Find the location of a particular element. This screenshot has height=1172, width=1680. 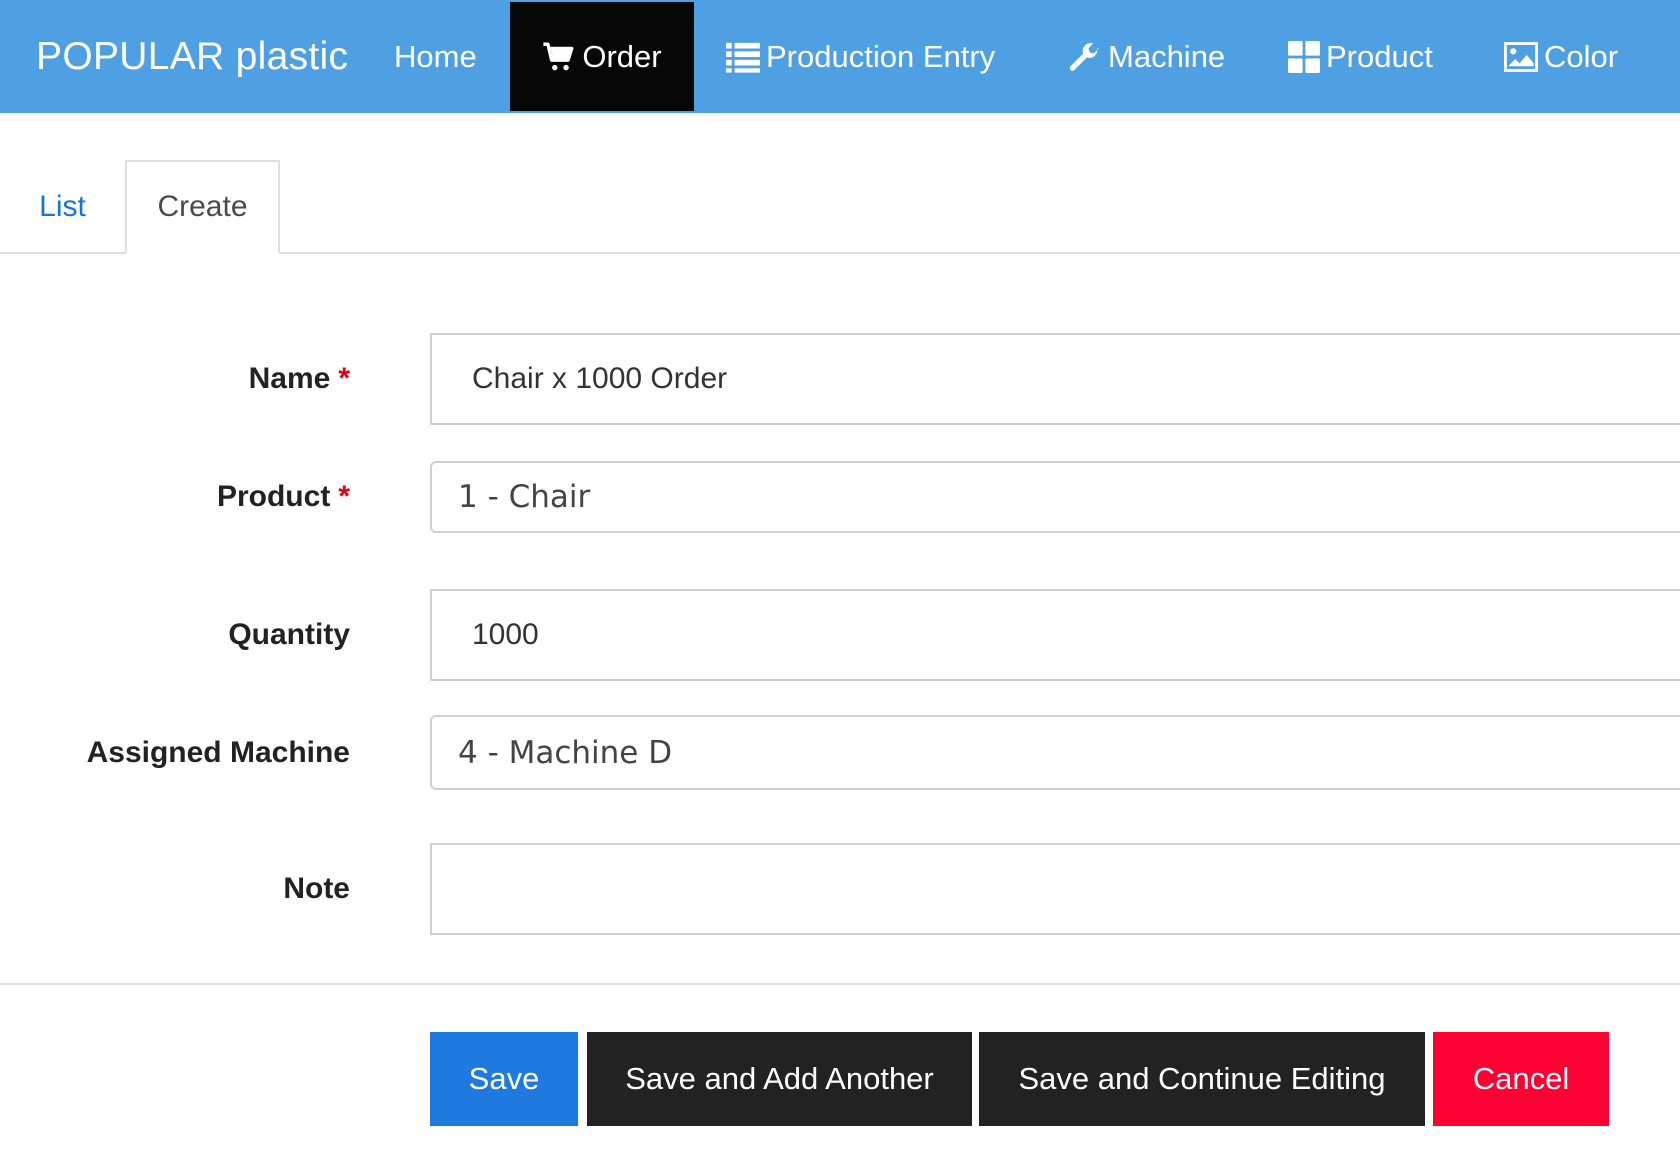

quantity-label-text: Quantity is located at coordinates (289, 634).